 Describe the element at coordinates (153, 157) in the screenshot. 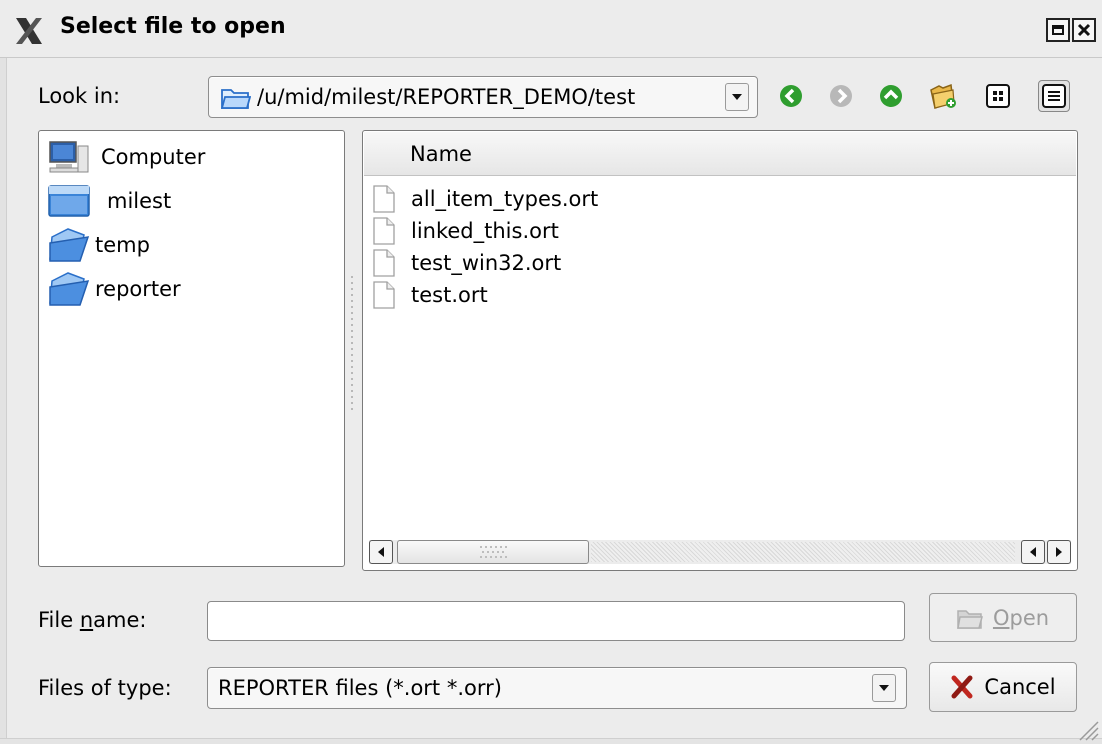

I see `sidebar-item-label: Computer` at that location.